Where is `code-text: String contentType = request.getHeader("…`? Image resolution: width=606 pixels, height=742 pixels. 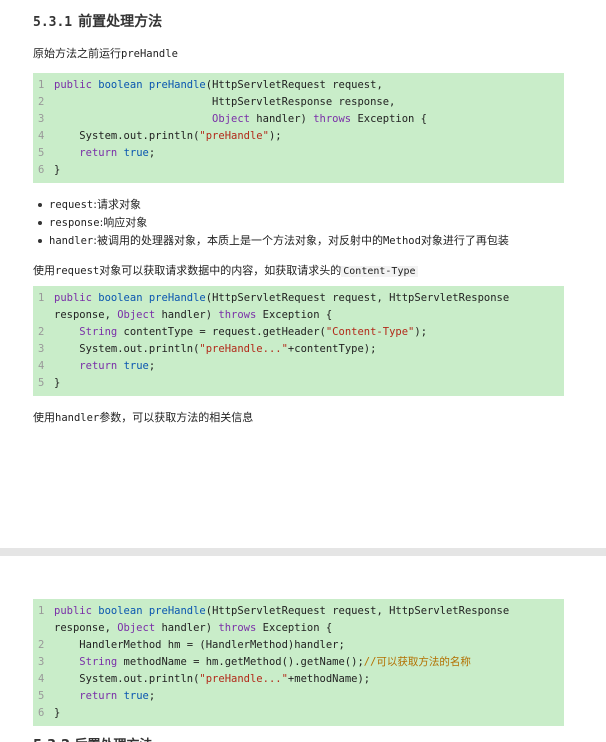
code-text: String contentType = request.getHeader("… is located at coordinates (253, 332).